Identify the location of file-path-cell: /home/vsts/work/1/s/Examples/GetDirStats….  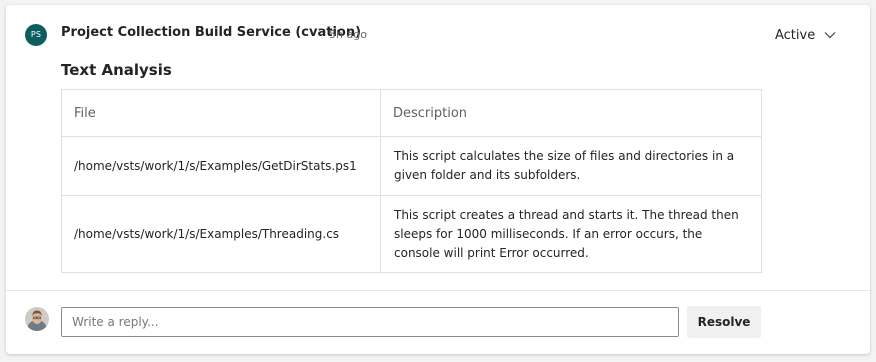
(221, 166).